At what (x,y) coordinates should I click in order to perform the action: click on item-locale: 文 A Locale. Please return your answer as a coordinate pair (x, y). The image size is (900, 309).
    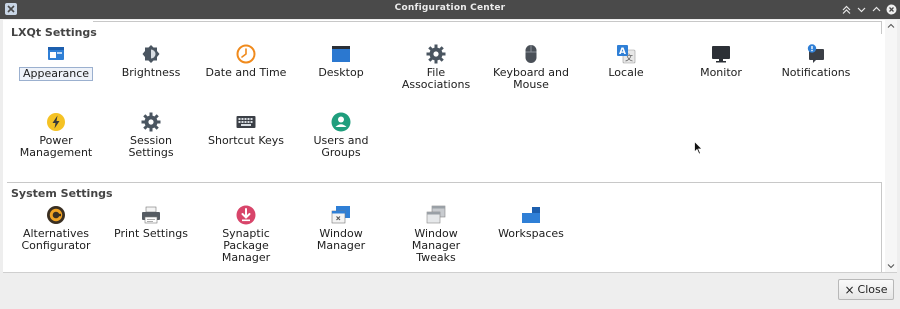
    Looking at the image, I should click on (626, 61).